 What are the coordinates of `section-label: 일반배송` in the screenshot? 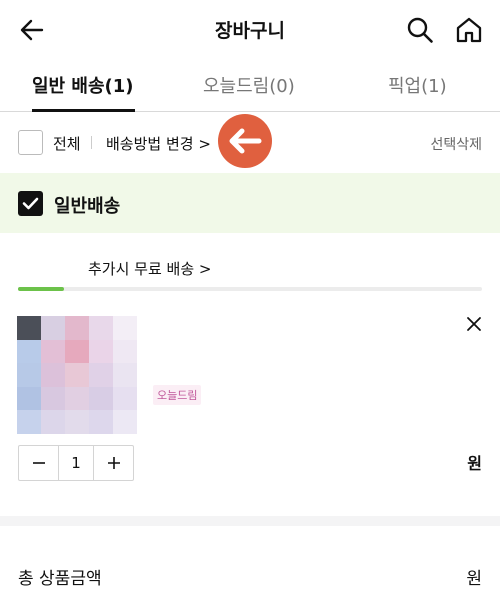 It's located at (87, 206).